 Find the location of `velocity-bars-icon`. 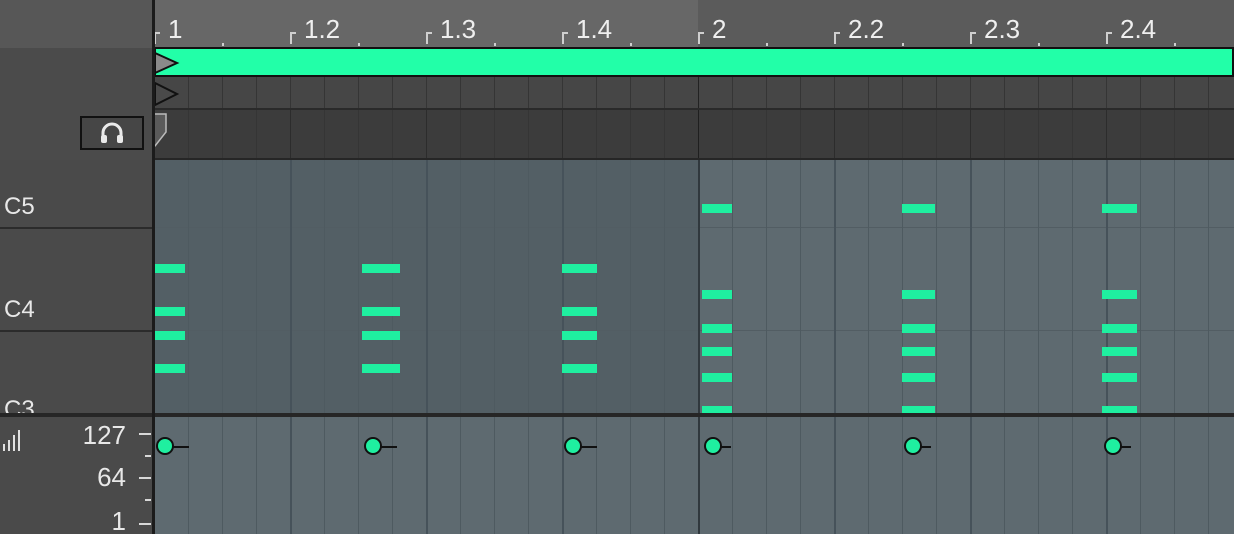

velocity-bars-icon is located at coordinates (13, 440).